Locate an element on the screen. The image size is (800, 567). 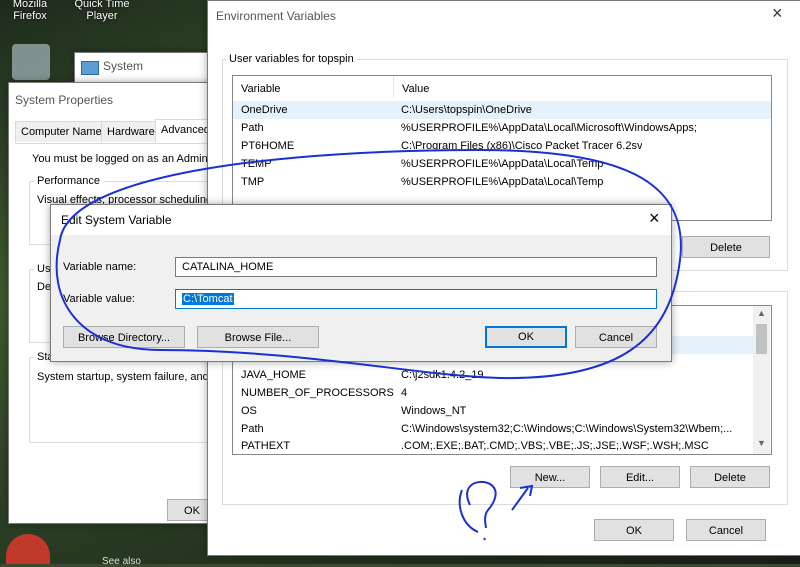
close-icon: × is located at coordinates (777, 13).